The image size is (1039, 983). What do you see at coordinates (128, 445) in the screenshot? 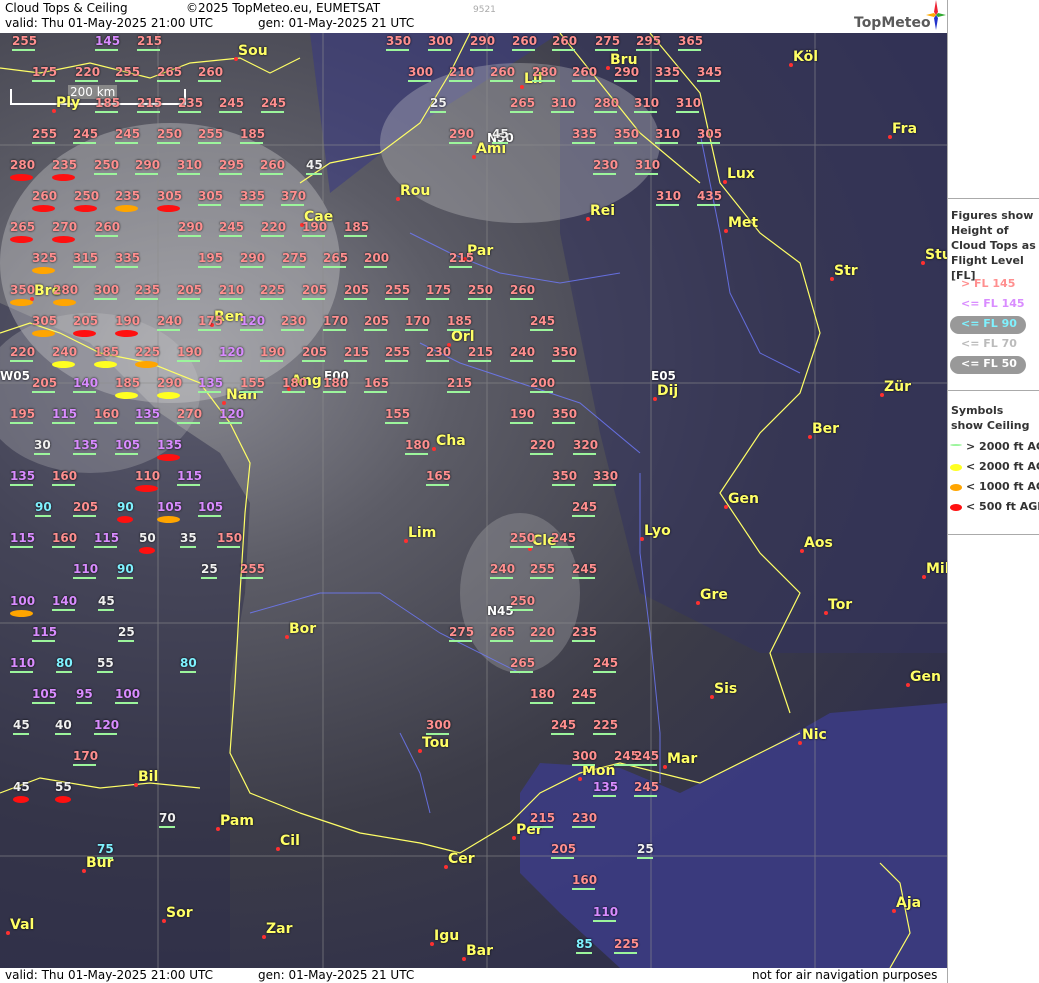
I see `cloud-top-value: 105` at bounding box center [128, 445].